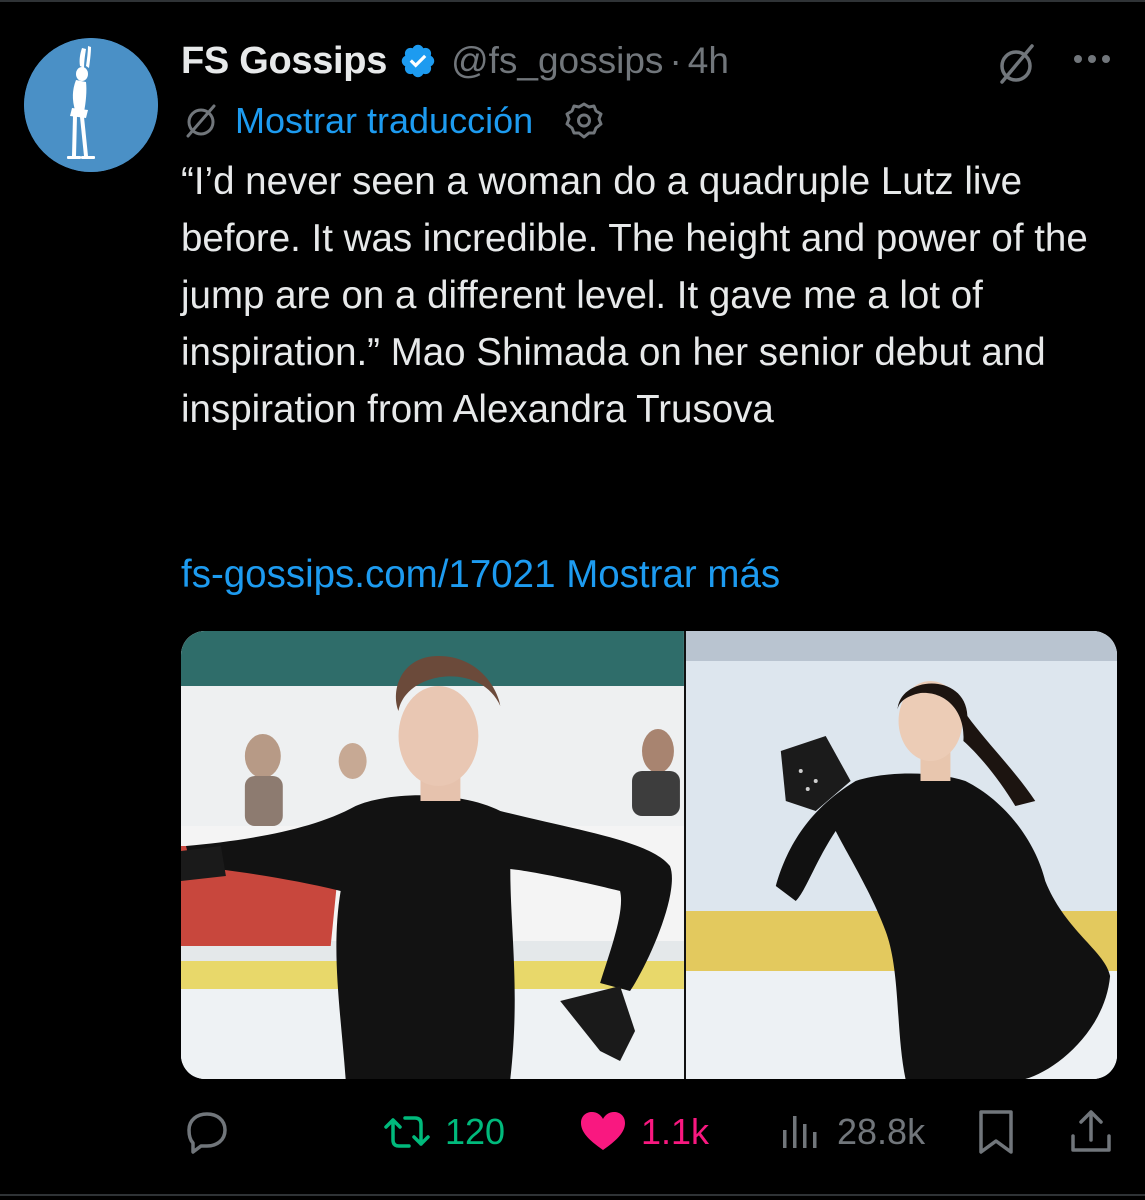 This screenshot has height=1200, width=1145. What do you see at coordinates (384, 121) in the screenshot?
I see `show-translation-link: Mostrar traducción` at bounding box center [384, 121].